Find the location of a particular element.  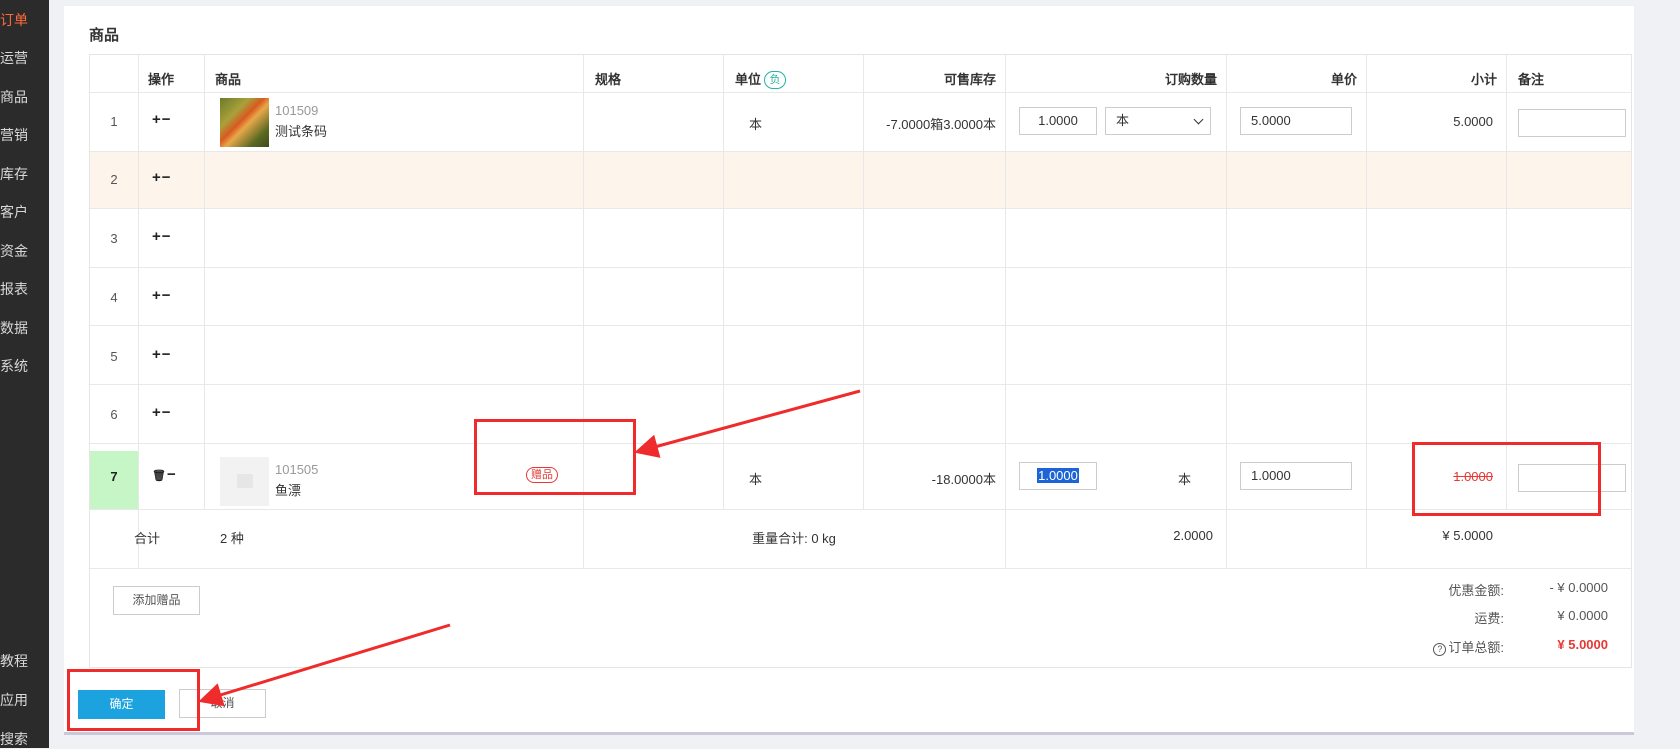

row-number: 7 is located at coordinates (114, 476).